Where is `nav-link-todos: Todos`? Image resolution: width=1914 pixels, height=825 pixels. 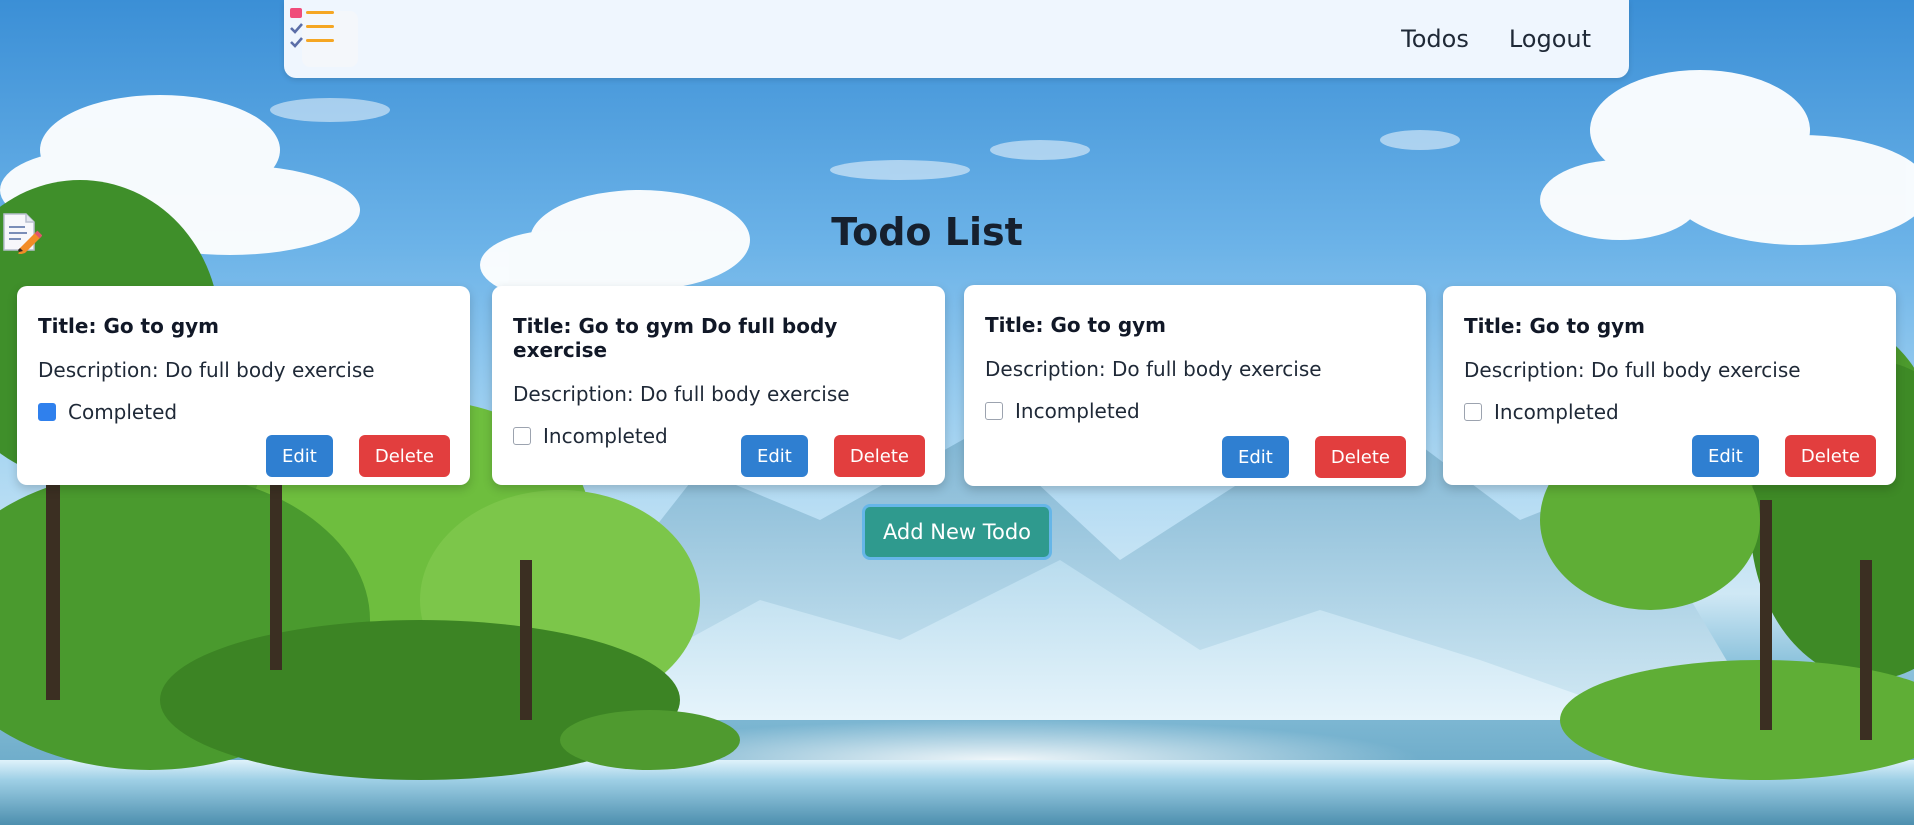 nav-link-todos: Todos is located at coordinates (1435, 39).